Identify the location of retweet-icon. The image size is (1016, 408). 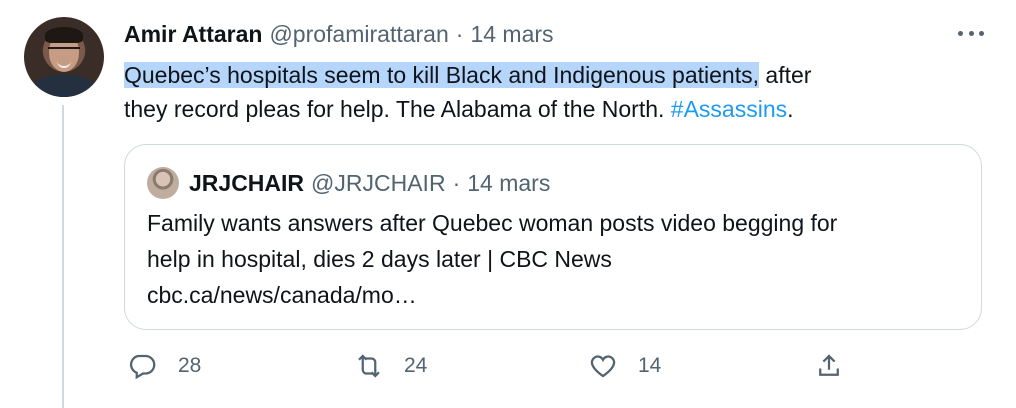
(369, 366).